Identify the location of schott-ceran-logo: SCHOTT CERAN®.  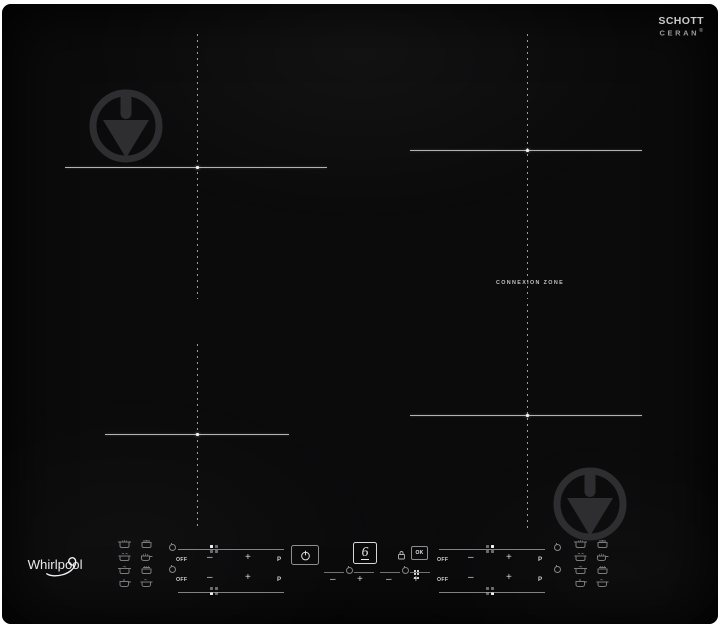
(681, 26).